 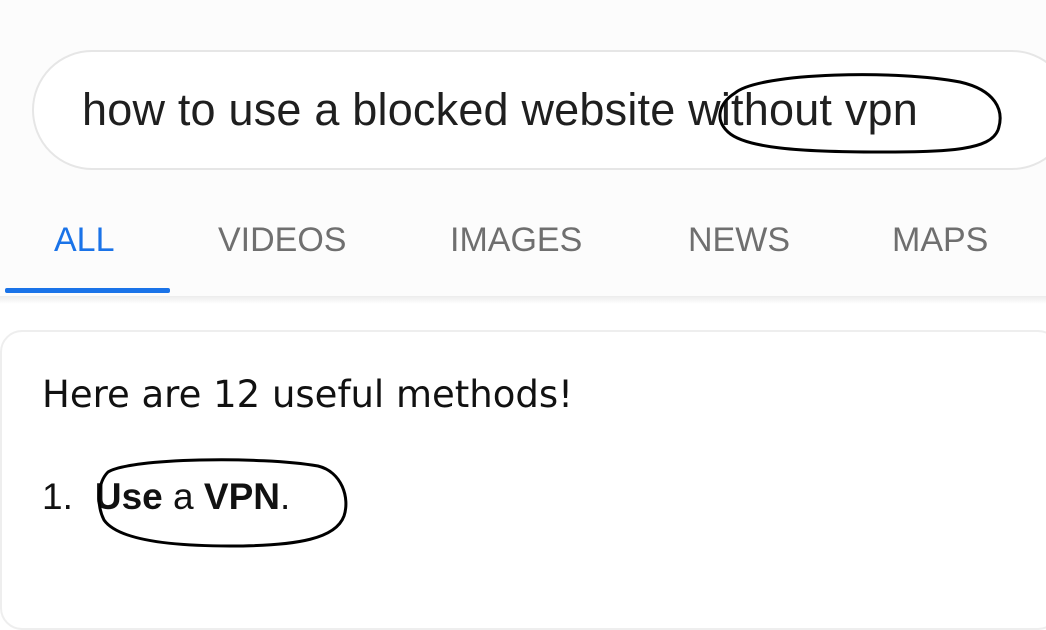 What do you see at coordinates (500, 110) in the screenshot?
I see `search-query-text: how to use a blocked website without vpn` at bounding box center [500, 110].